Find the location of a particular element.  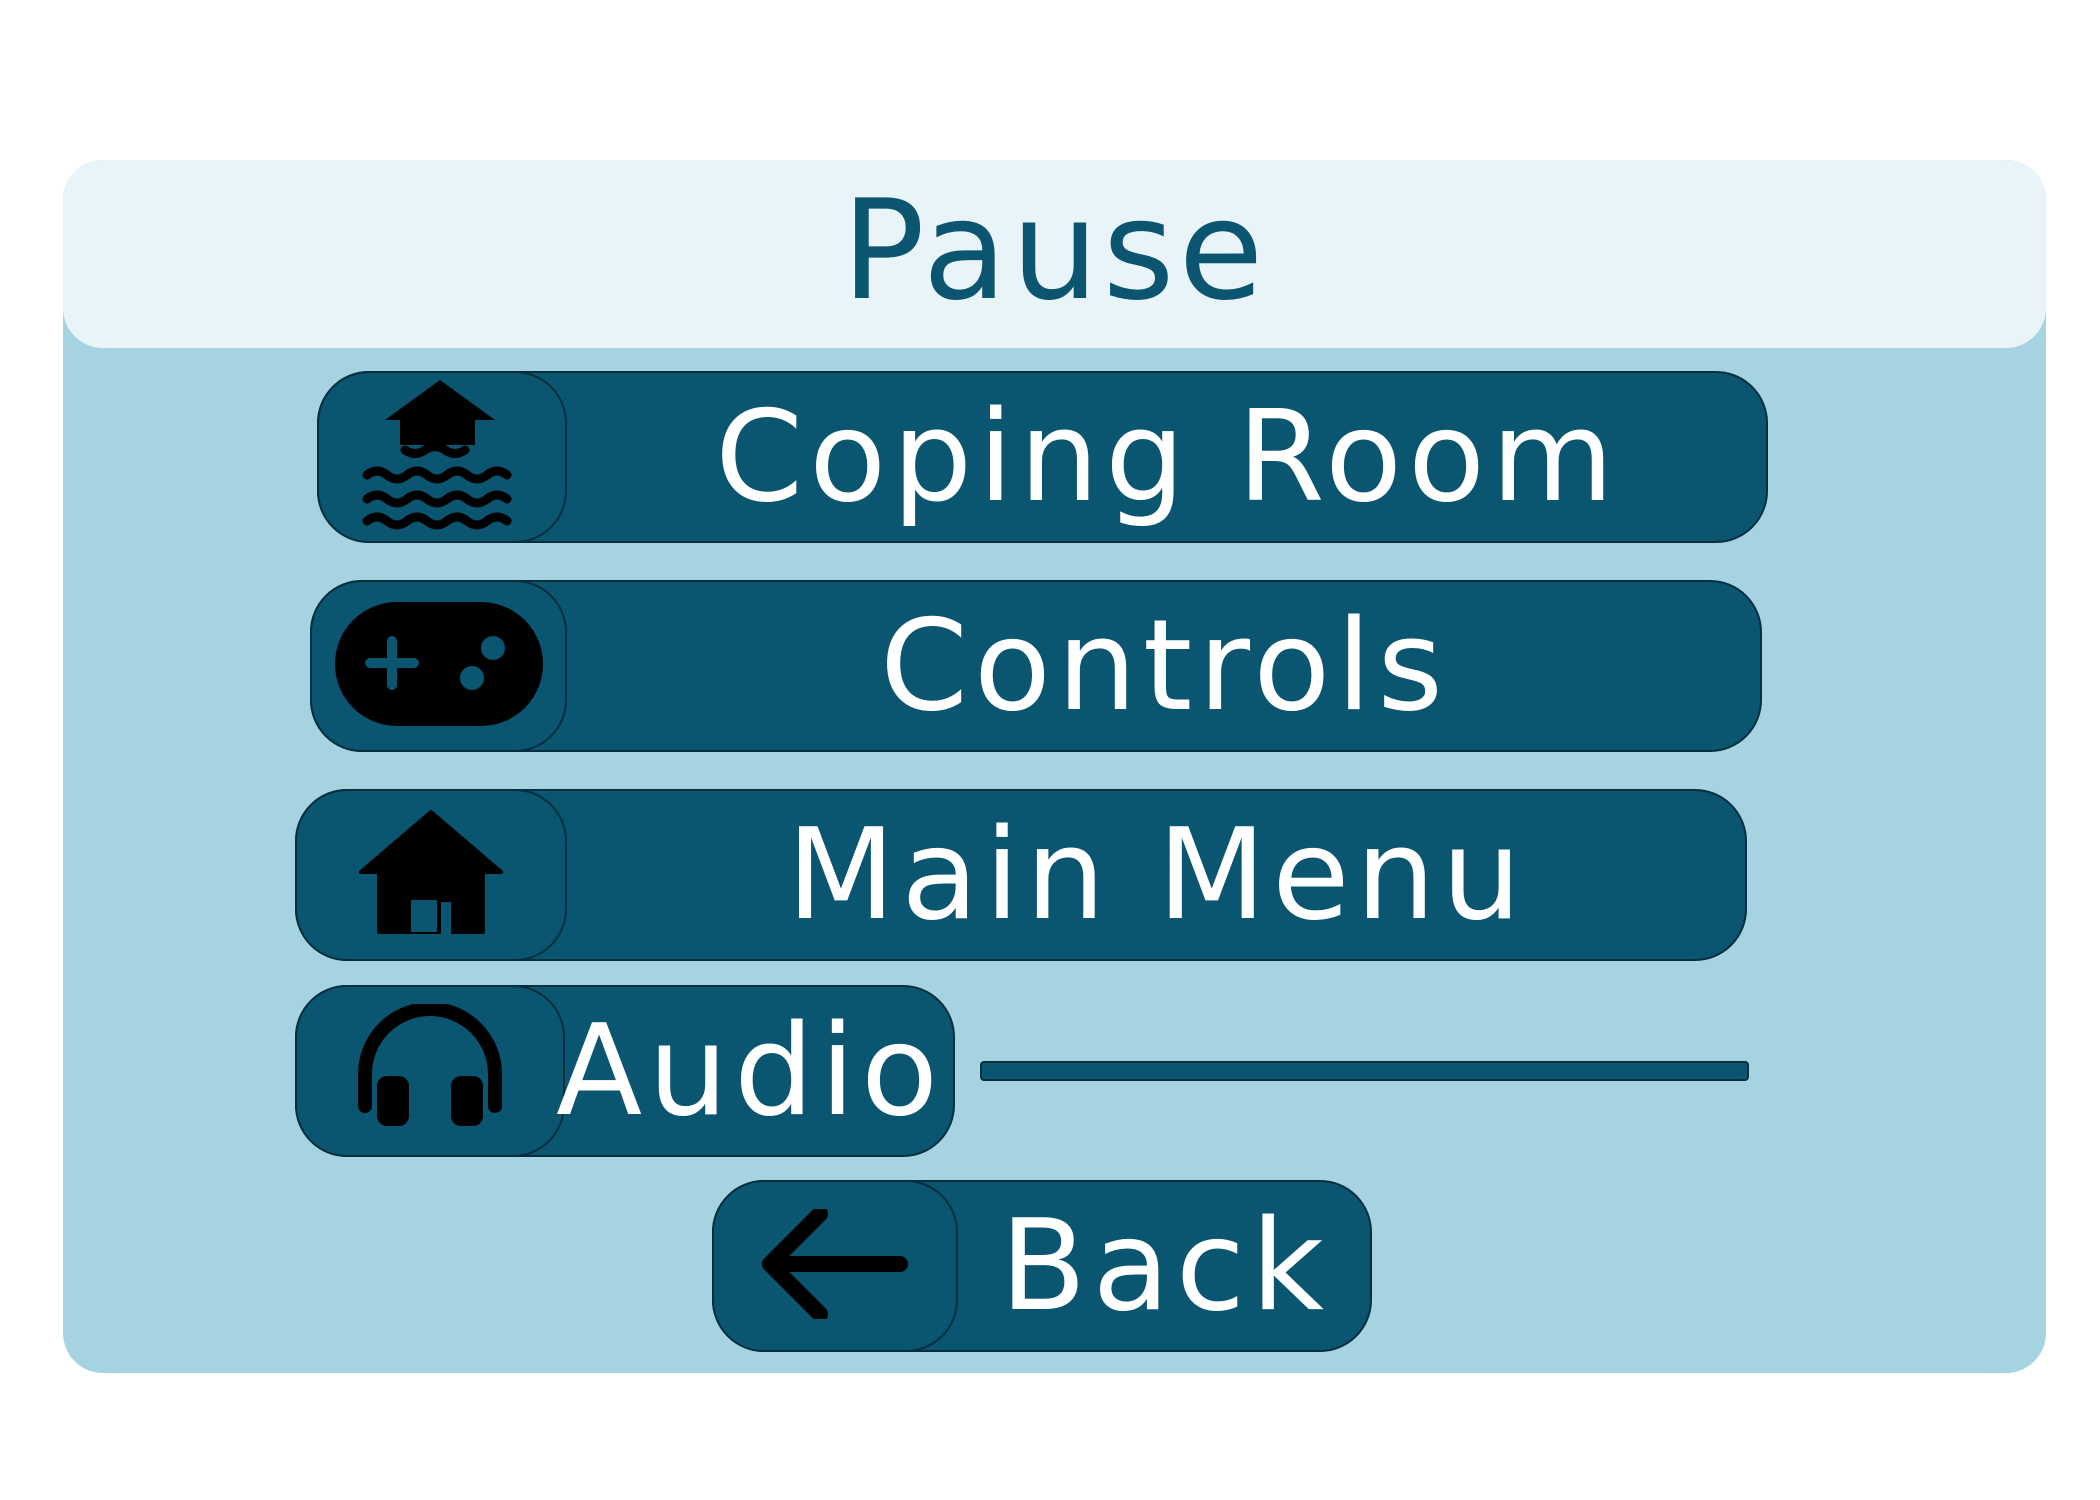

controls-icon-box is located at coordinates (438, 666).